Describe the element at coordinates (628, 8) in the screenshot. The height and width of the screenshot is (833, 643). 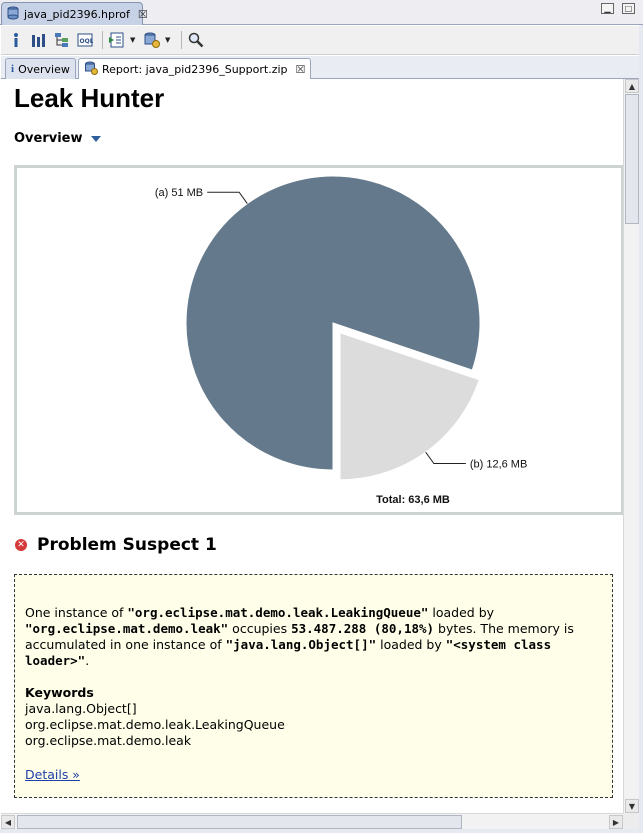
I see `maximize-button: □` at that location.